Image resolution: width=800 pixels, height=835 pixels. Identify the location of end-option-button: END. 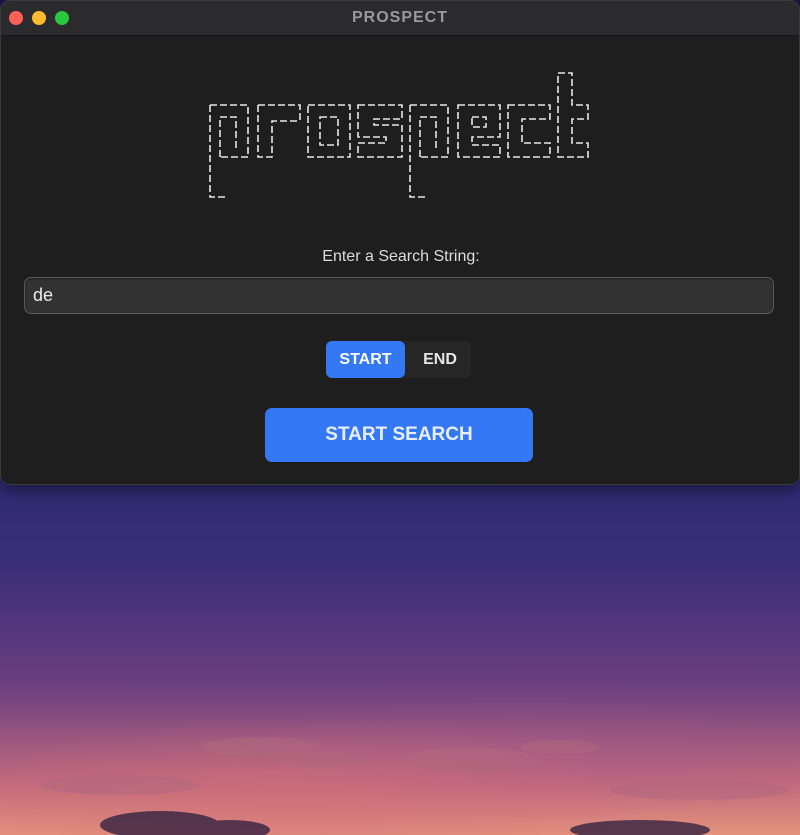
(440, 359).